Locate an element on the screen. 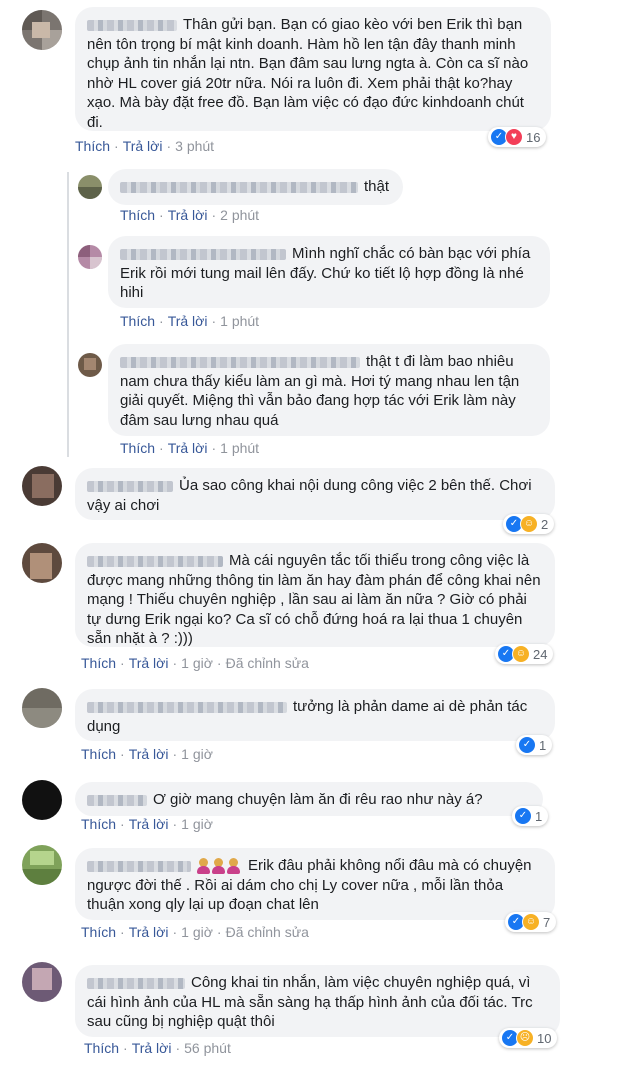  reaction-summary: ✓ ☺ 24 is located at coordinates (524, 654).